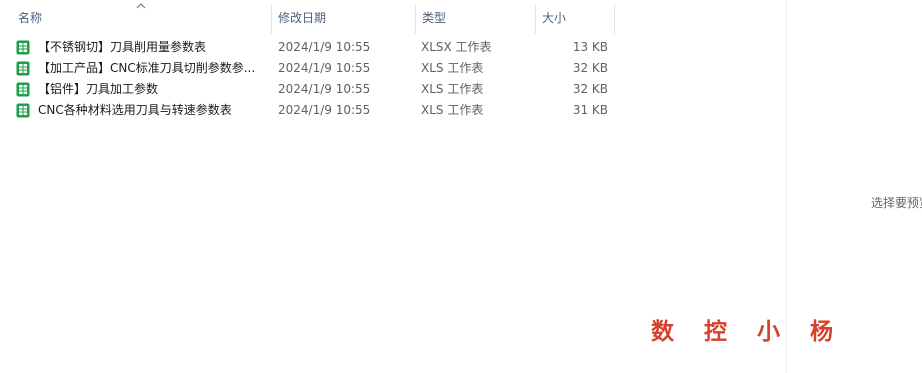 The image size is (922, 373). I want to click on watermark-text: 数控小杨, so click(757, 331).